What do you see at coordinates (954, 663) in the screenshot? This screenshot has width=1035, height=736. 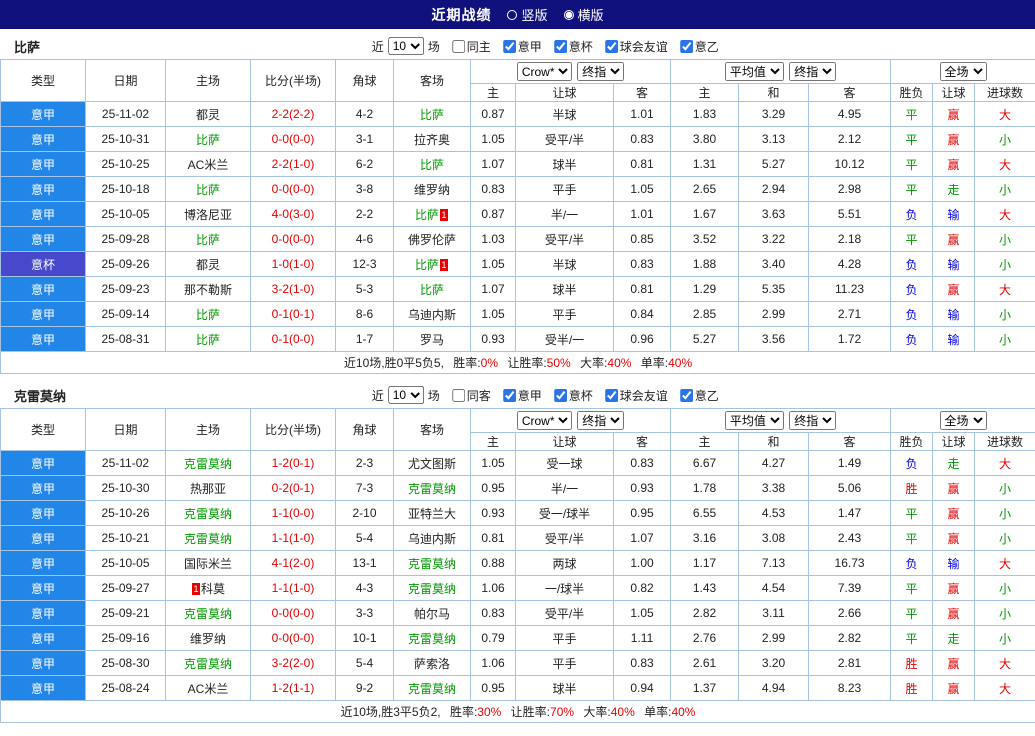 I see `result-handicap: 赢` at bounding box center [954, 663].